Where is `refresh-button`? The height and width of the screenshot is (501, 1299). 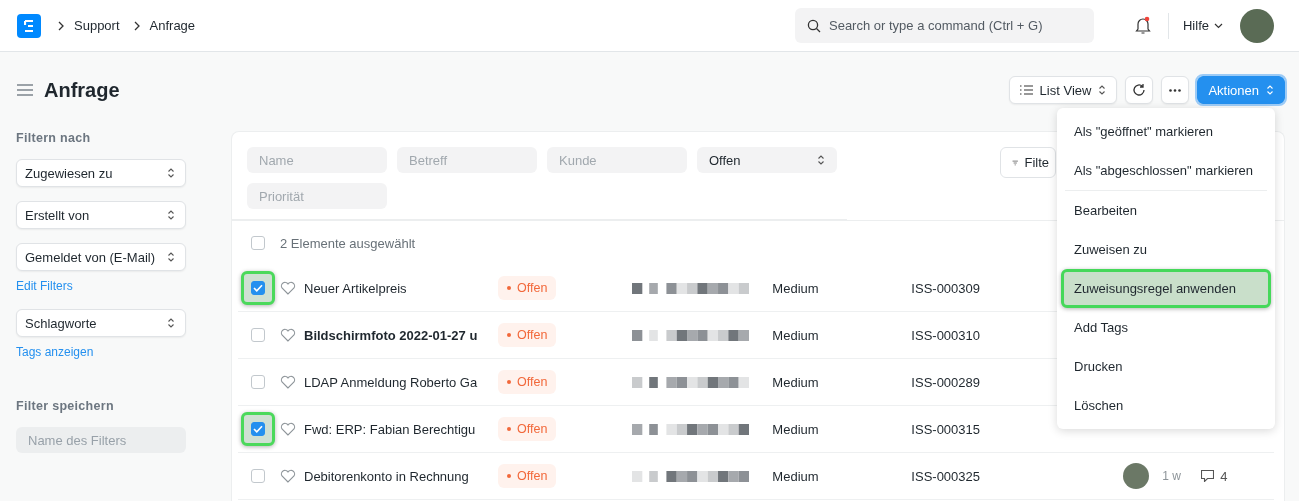
refresh-button is located at coordinates (1139, 90).